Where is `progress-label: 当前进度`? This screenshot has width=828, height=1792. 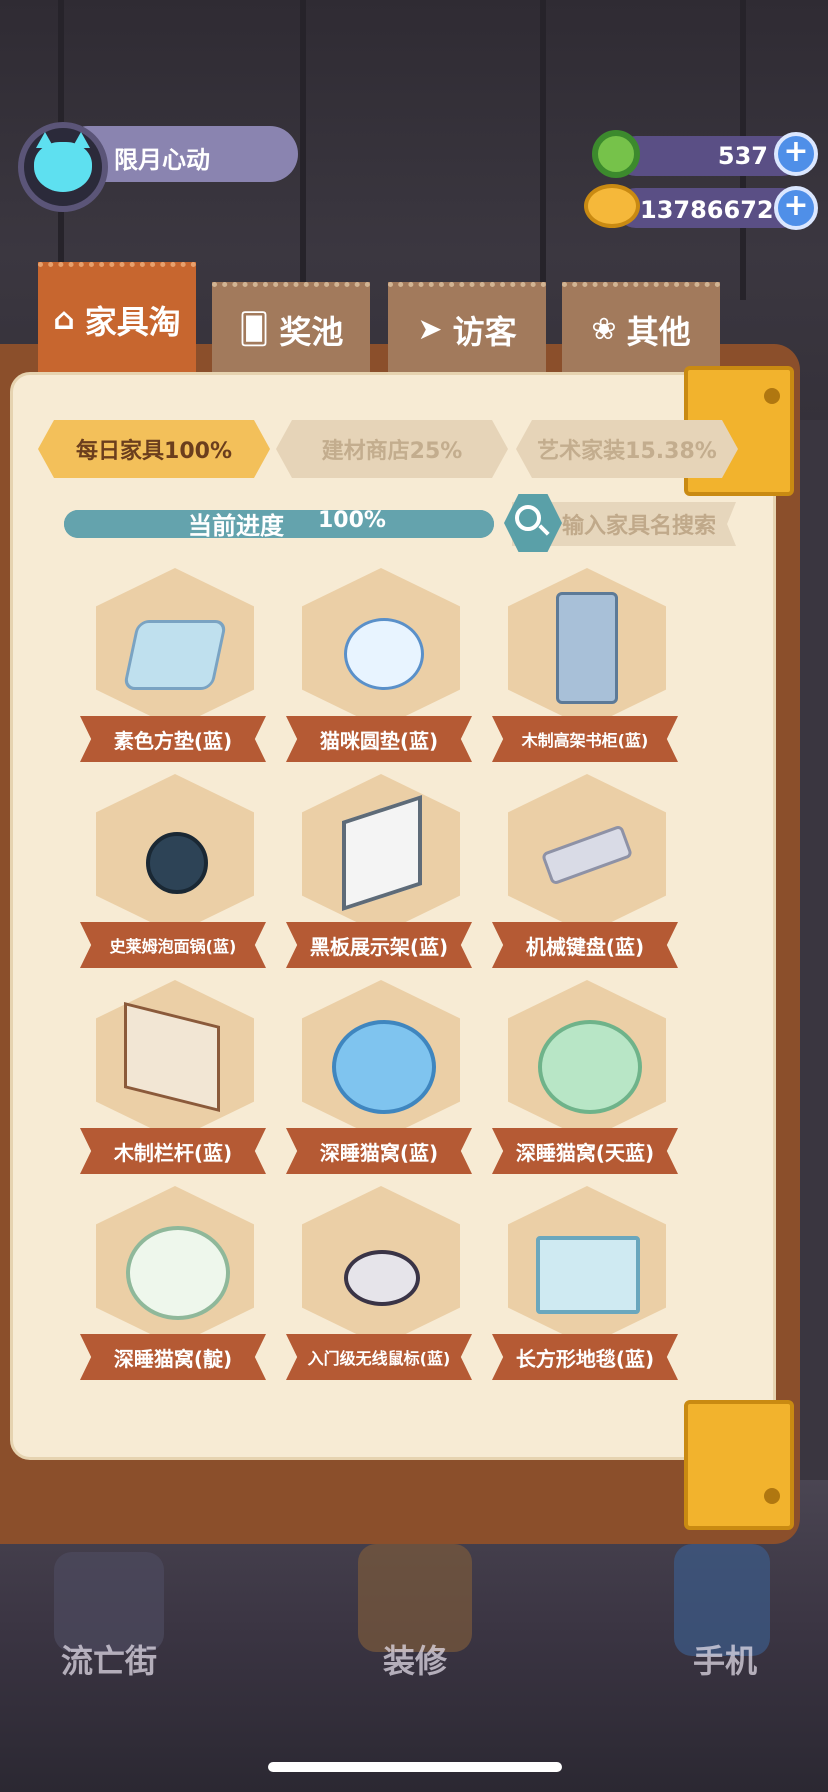 progress-label: 当前进度 is located at coordinates (236, 526).